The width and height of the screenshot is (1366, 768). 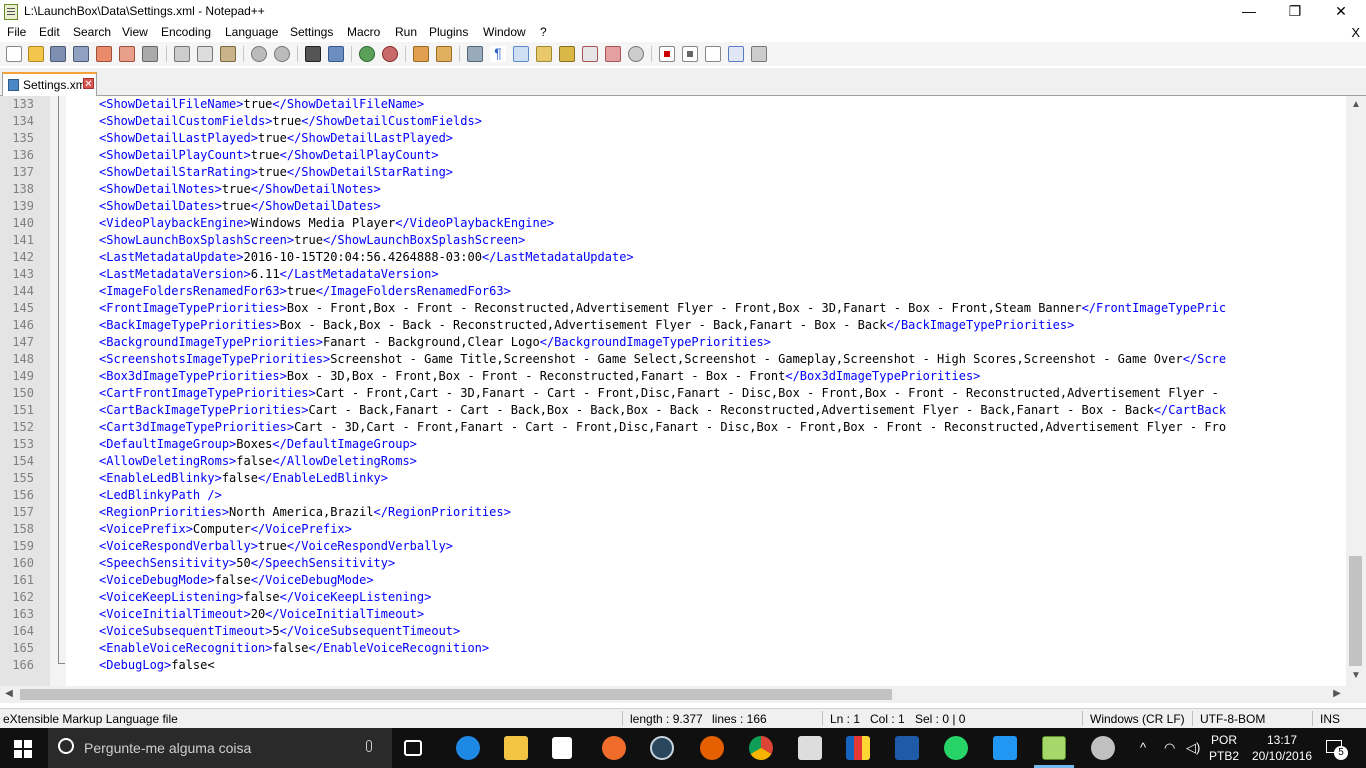 What do you see at coordinates (673, 495) in the screenshot?
I see `code-line: 156 <LedBlinkyPath />` at bounding box center [673, 495].